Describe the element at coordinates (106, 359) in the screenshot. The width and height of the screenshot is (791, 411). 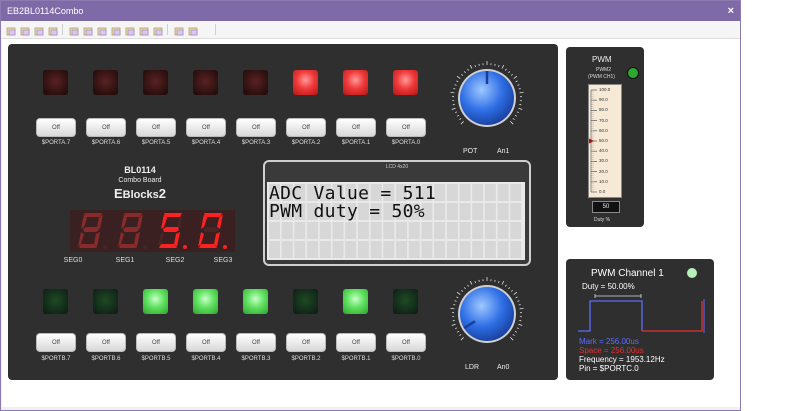
I see `portb-switch-label: $PORTB.6` at that location.